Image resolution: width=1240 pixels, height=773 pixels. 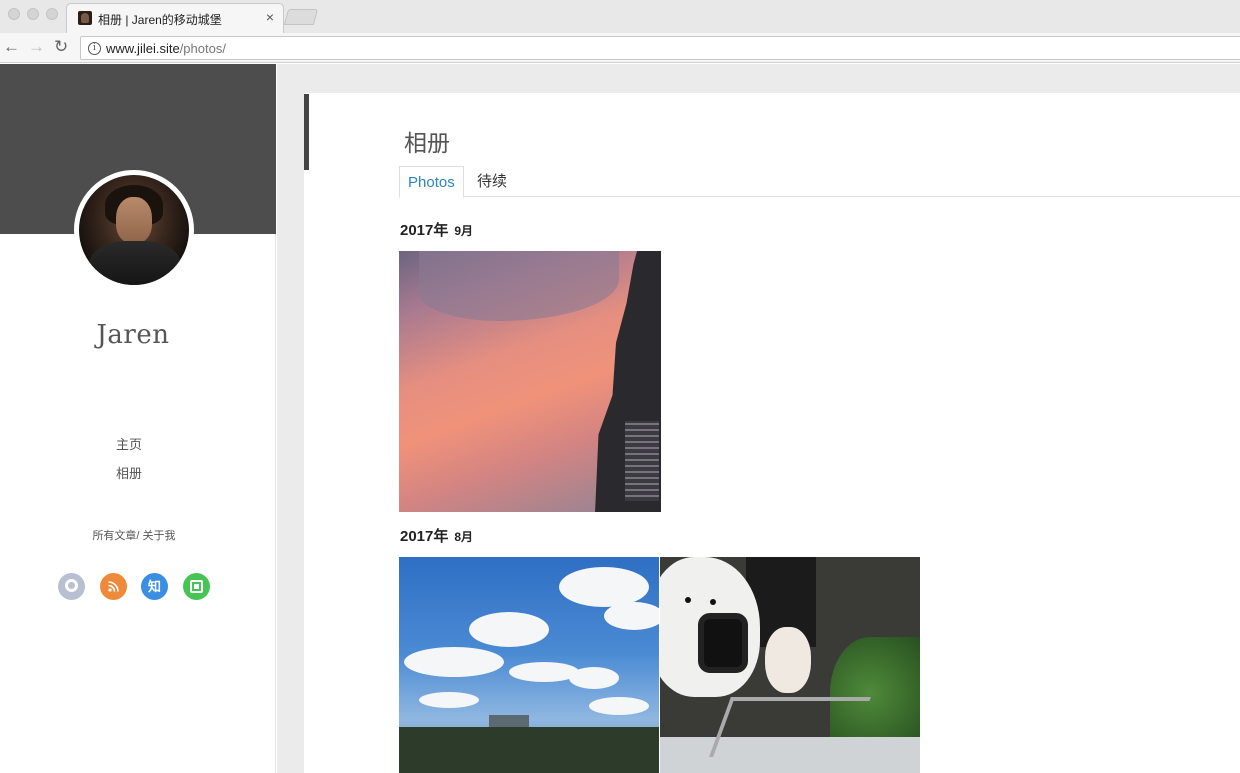 I want to click on tab-close-icon: ×, so click(x=270, y=17).